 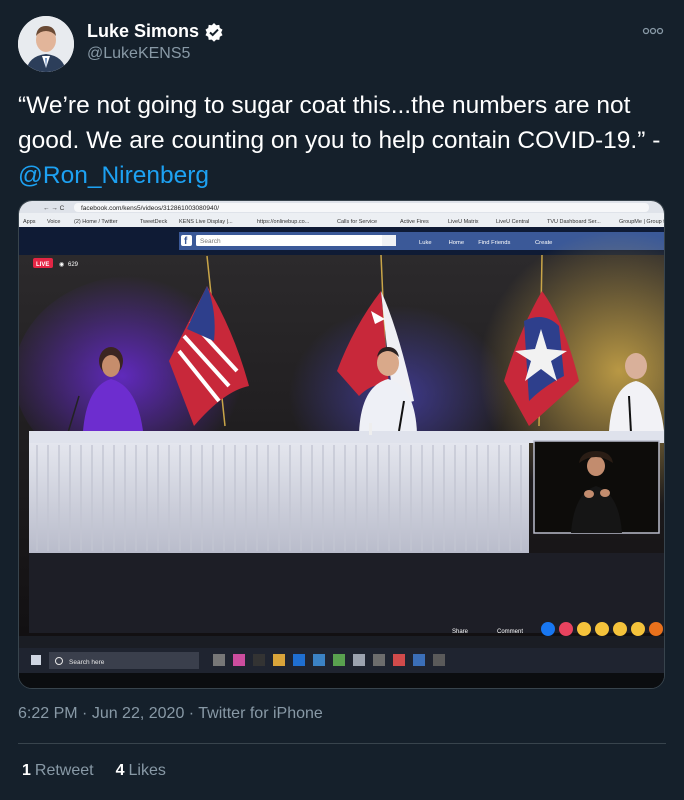 I want to click on facebook-nav-item: Create, so click(x=543, y=243).